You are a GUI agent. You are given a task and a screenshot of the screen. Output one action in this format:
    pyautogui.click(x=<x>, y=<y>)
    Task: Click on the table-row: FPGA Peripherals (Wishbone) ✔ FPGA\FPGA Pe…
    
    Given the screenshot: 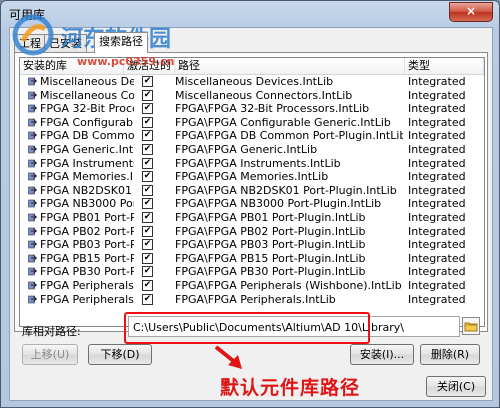 What is the action you would take?
    pyautogui.click(x=252, y=286)
    